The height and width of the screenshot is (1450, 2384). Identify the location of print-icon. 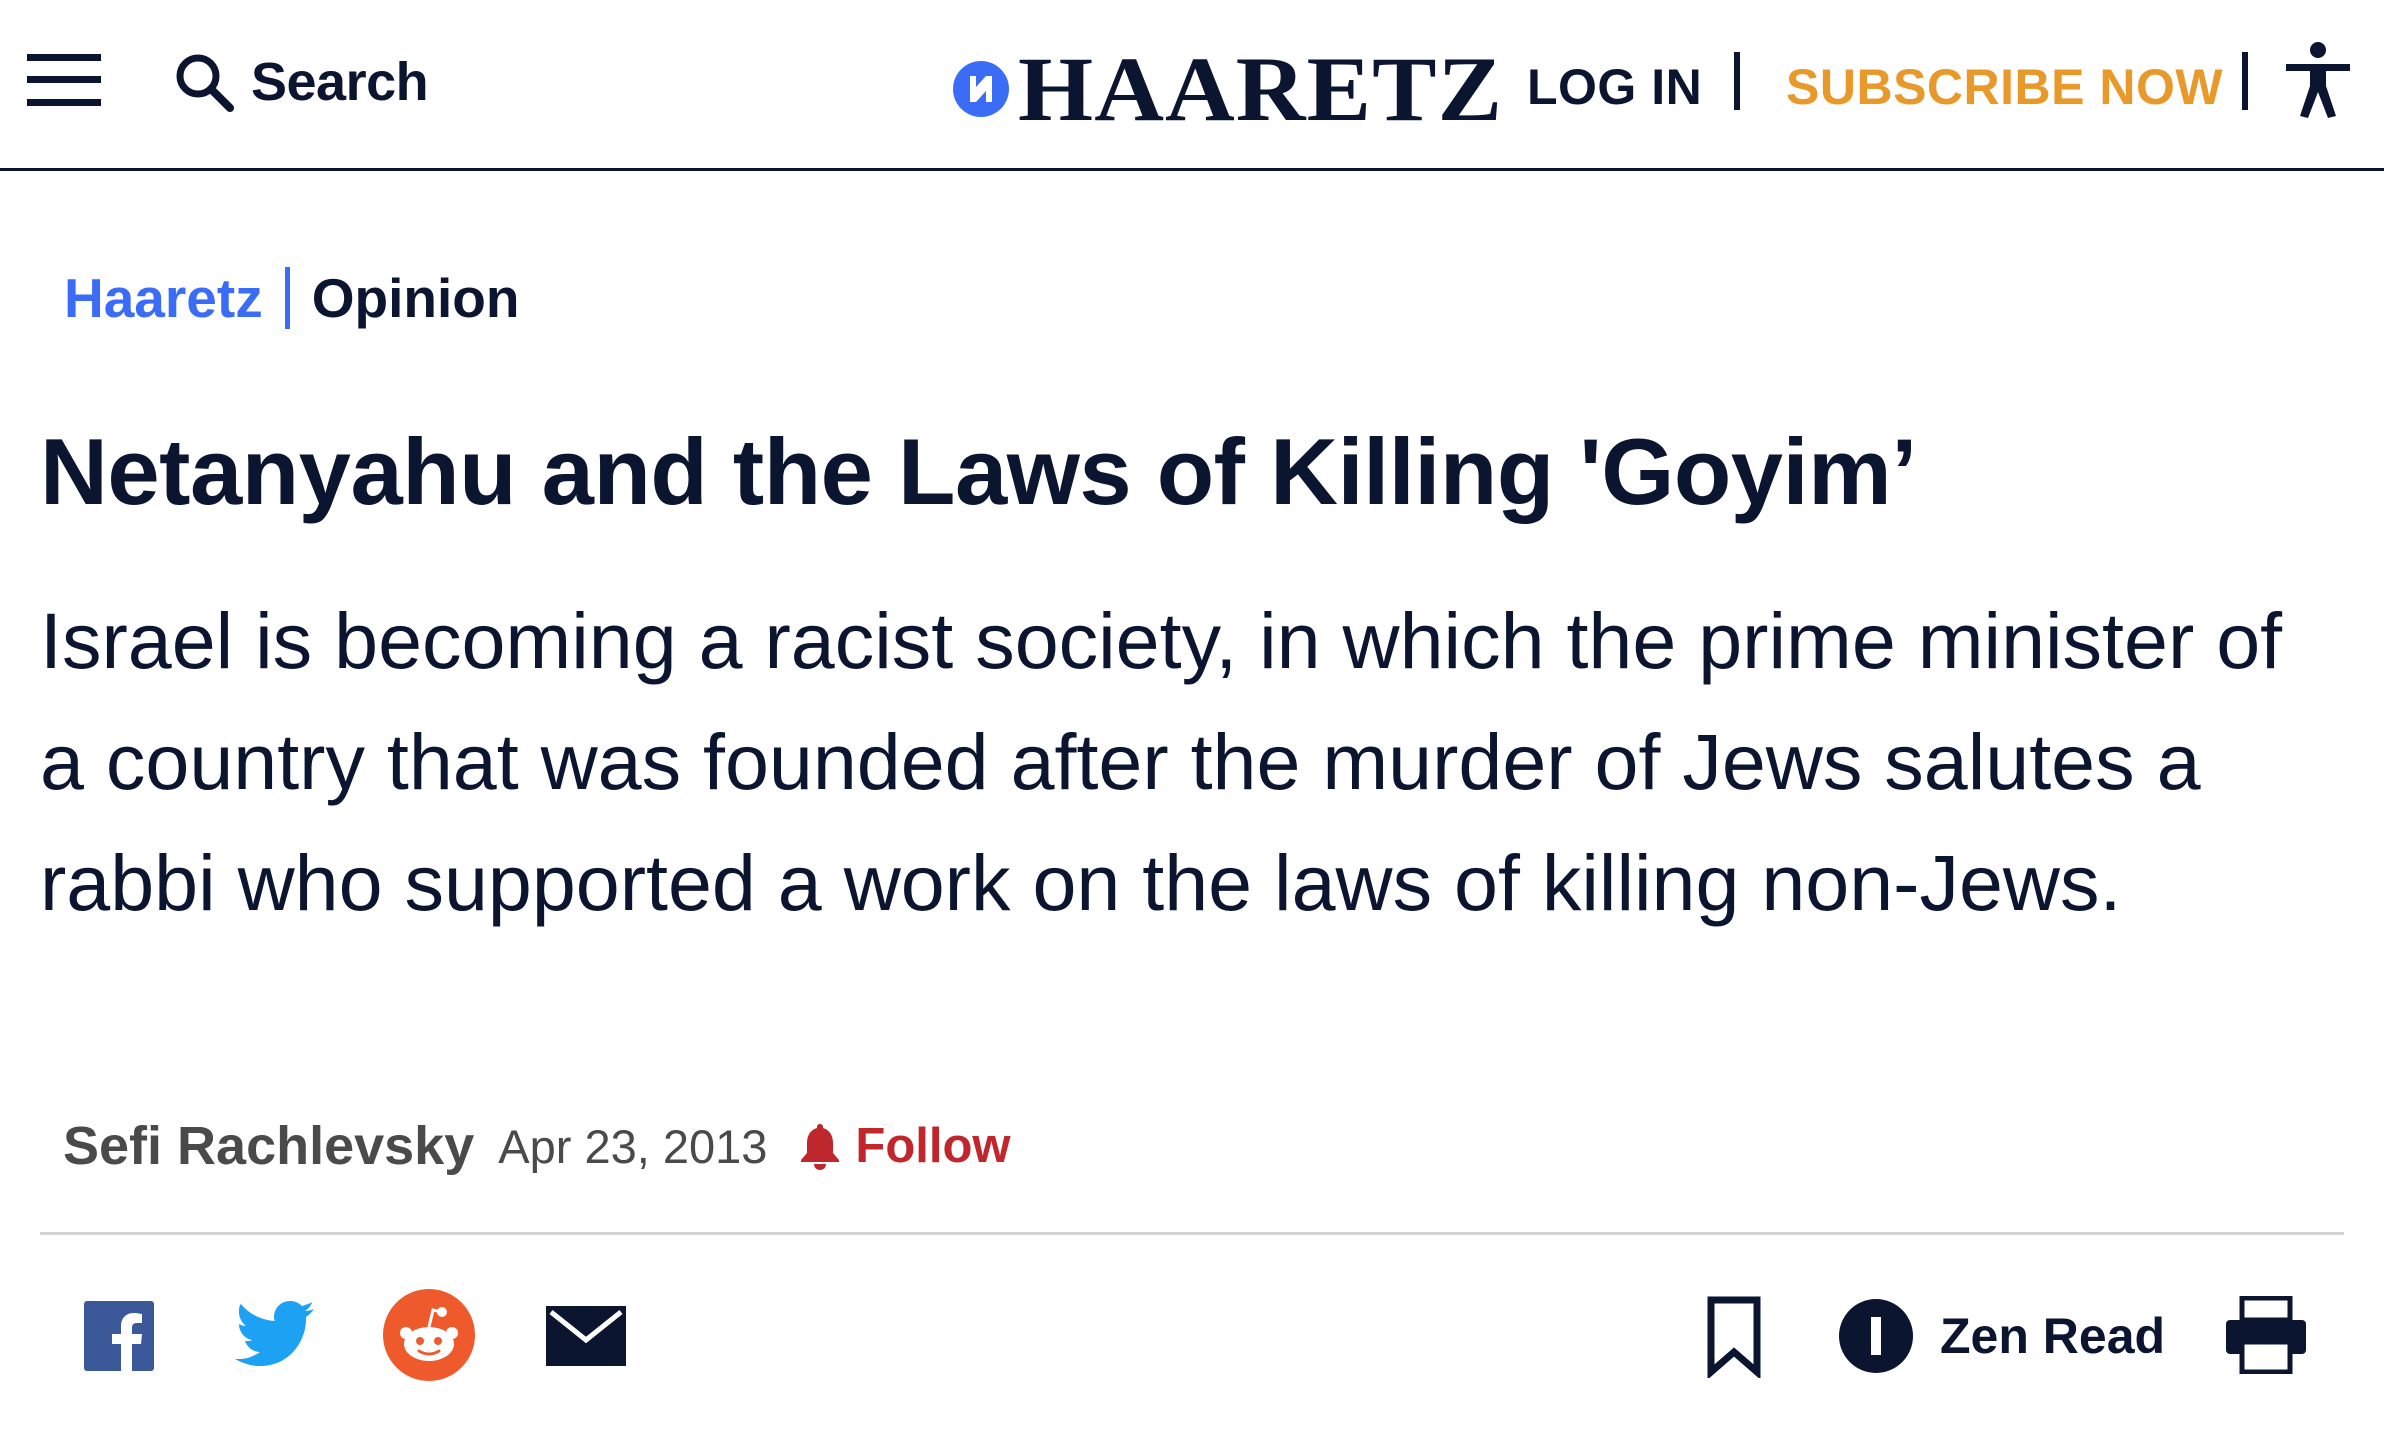
(2266, 1335).